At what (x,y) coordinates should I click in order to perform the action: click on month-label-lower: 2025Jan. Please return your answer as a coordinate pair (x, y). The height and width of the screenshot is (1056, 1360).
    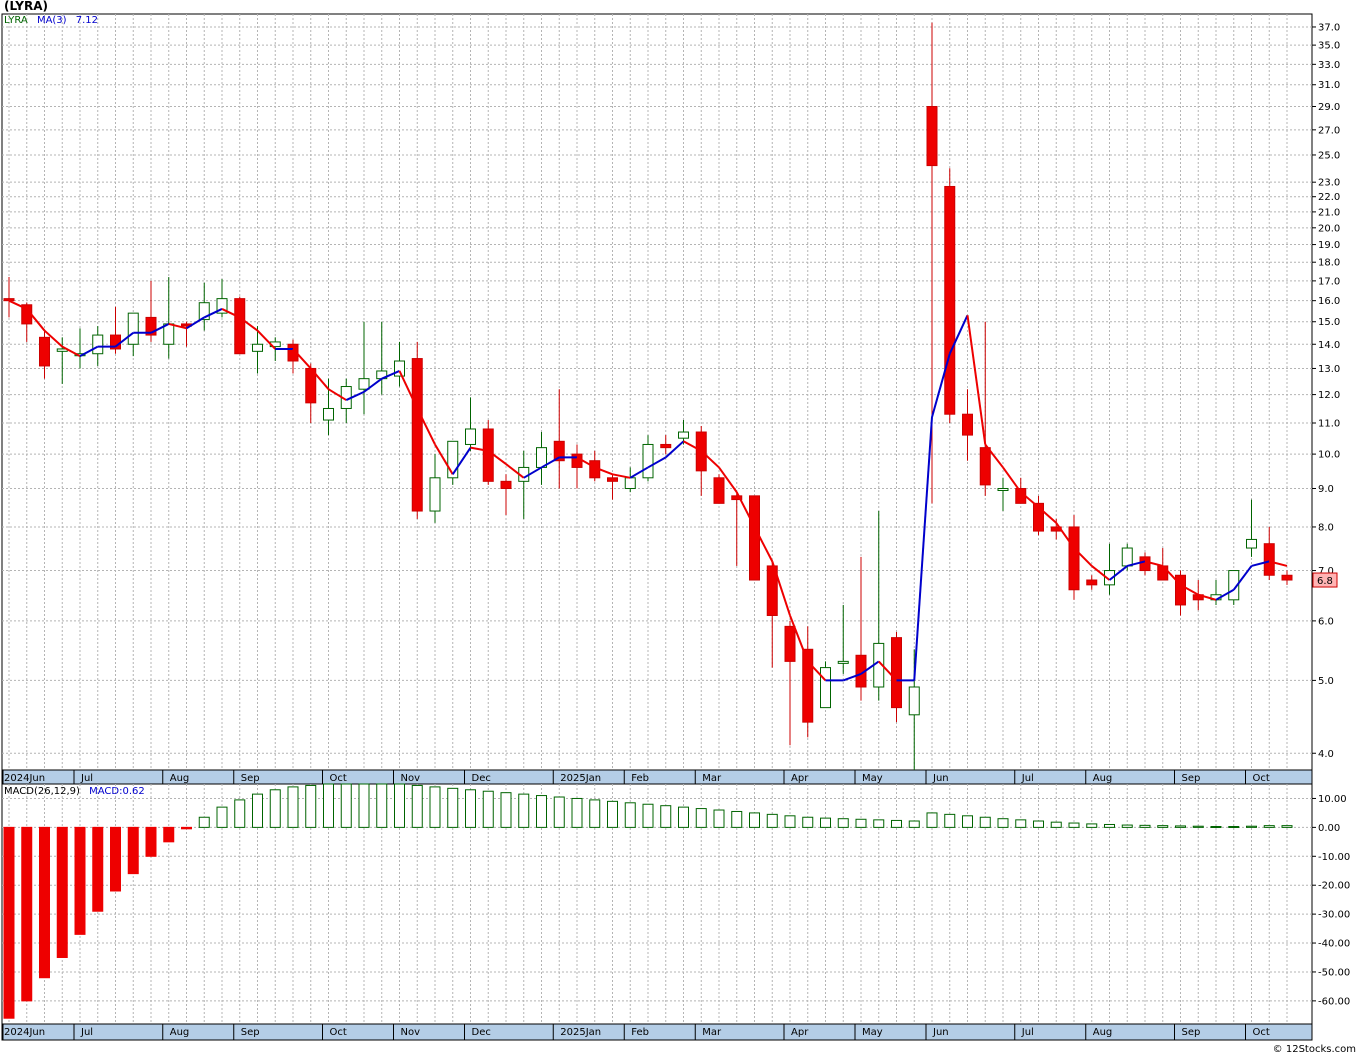
    Looking at the image, I should click on (580, 1032).